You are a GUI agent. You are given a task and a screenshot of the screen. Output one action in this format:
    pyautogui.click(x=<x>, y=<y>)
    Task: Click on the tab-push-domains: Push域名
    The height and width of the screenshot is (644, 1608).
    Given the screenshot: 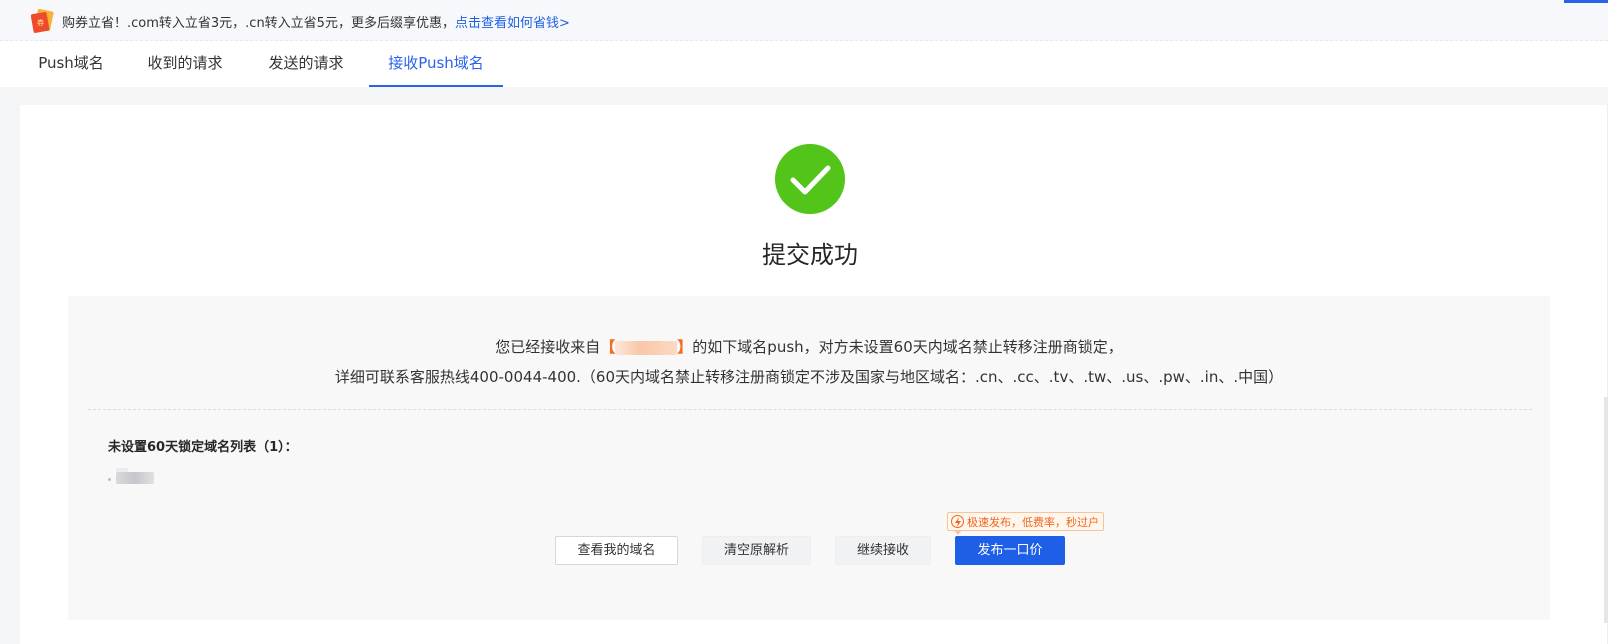 What is the action you would take?
    pyautogui.click(x=71, y=64)
    